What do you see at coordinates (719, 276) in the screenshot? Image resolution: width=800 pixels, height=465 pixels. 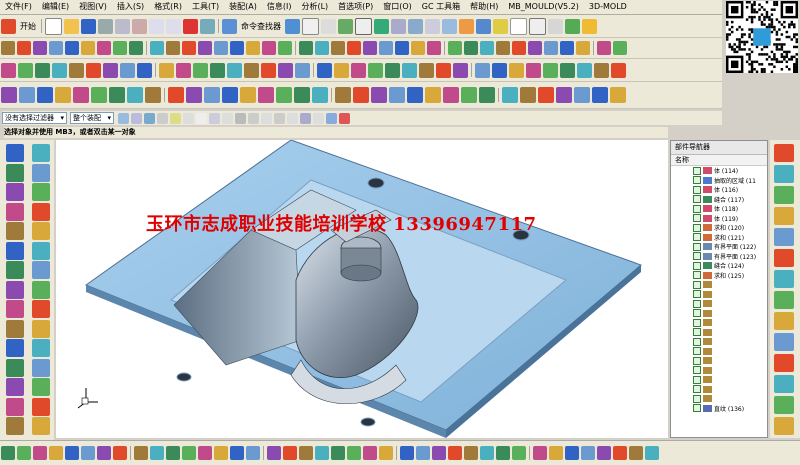 I see `navigator-tree-row: 求和 (125)` at bounding box center [719, 276].